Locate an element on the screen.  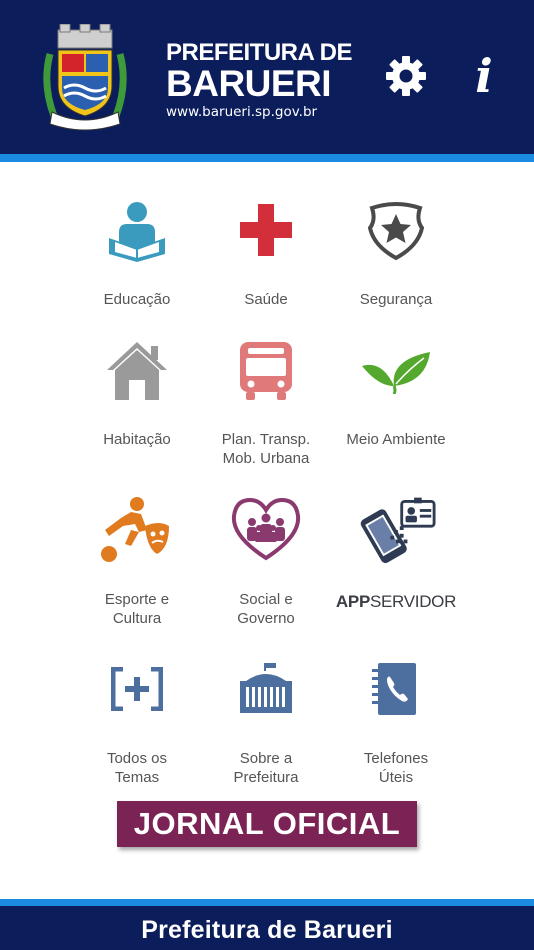
app-servidor-label-bold: APP is located at coordinates (352, 601).